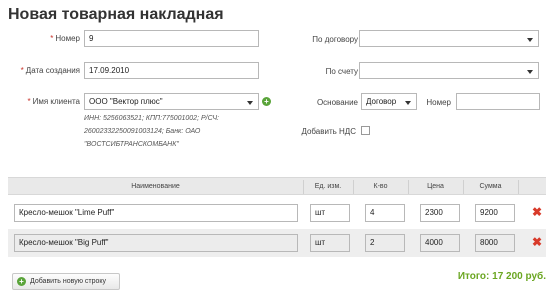 Image resolution: width=554 pixels, height=306 pixels. What do you see at coordinates (495, 213) in the screenshot?
I see `row-sum-input: 9200` at bounding box center [495, 213].